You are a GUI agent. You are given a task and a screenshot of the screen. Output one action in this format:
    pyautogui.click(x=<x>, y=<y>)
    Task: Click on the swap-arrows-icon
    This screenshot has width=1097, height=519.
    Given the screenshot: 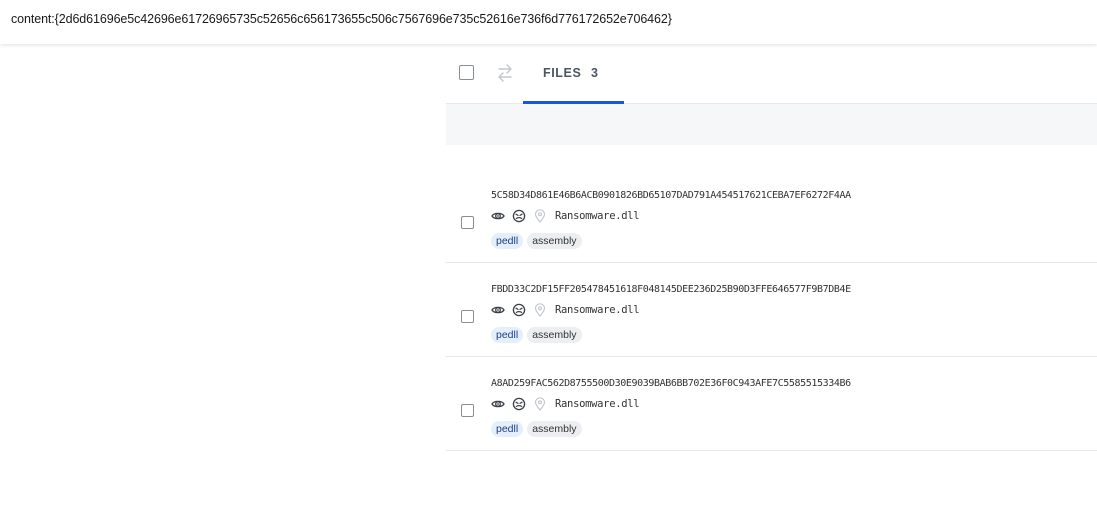 What is the action you would take?
    pyautogui.click(x=505, y=73)
    